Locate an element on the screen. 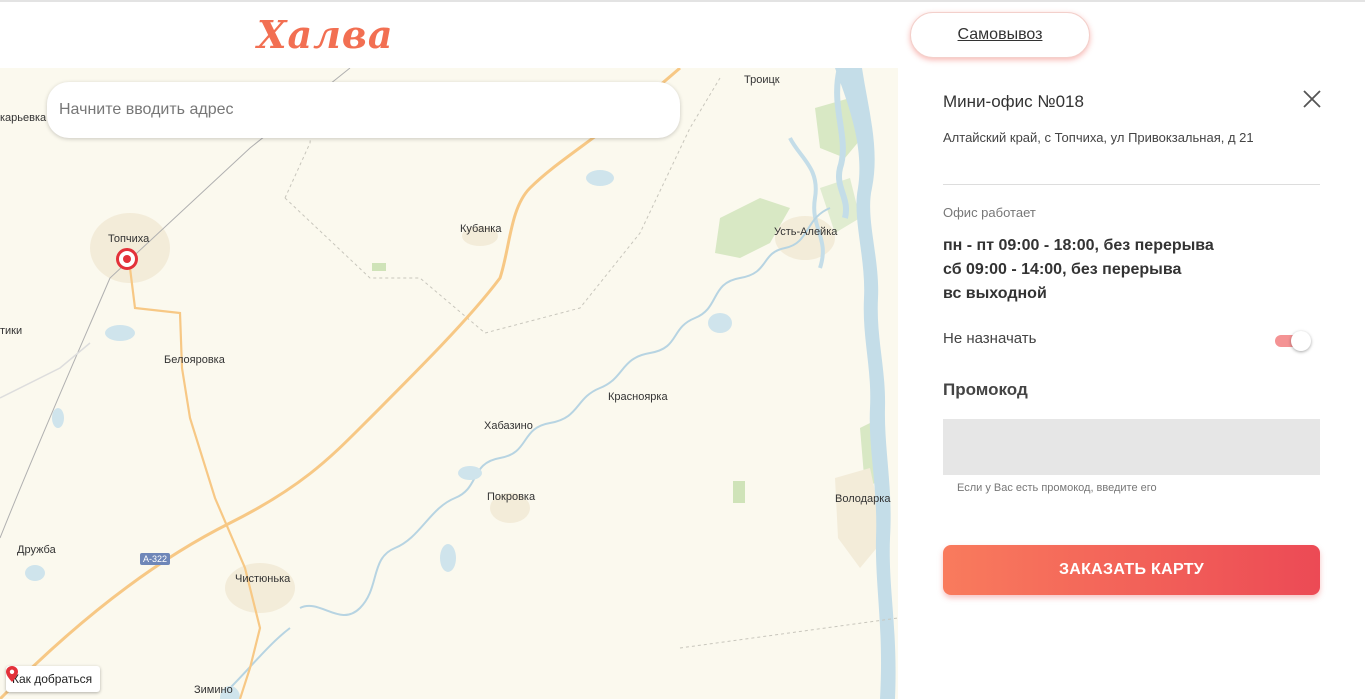 Image resolution: width=1365 pixels, height=699 pixels. toggle-knob is located at coordinates (1301, 341).